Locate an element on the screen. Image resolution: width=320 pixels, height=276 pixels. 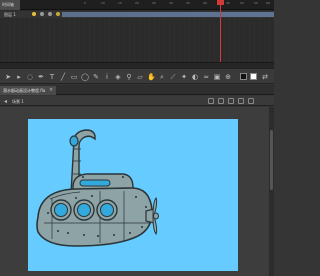
lock-toggle-icon is located at coordinates (50, 14).